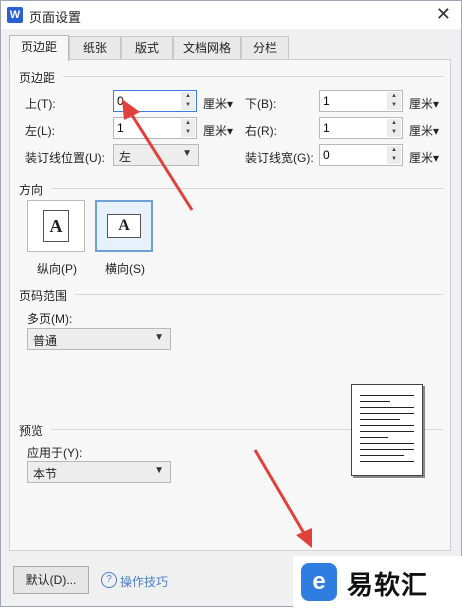 The image size is (462, 608). Describe the element at coordinates (99, 339) in the screenshot. I see `multi-page-select: 普通 ▼` at that location.